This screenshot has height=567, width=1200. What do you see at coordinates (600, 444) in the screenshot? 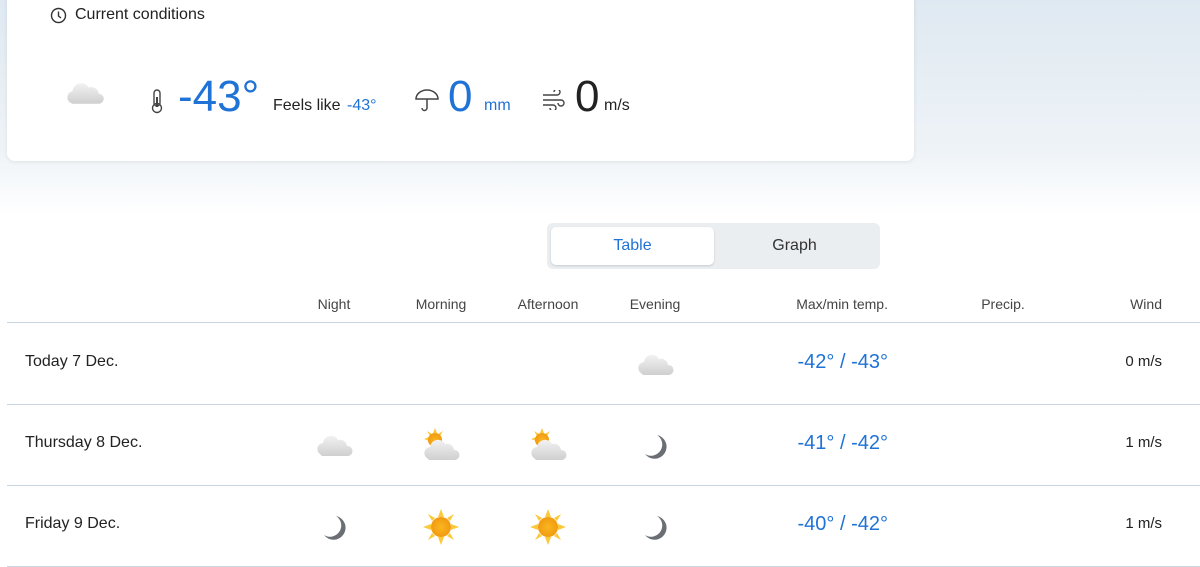
I see `table-row: Thursday 8 Dec. -41° / -42° 1 m/s` at bounding box center [600, 444].